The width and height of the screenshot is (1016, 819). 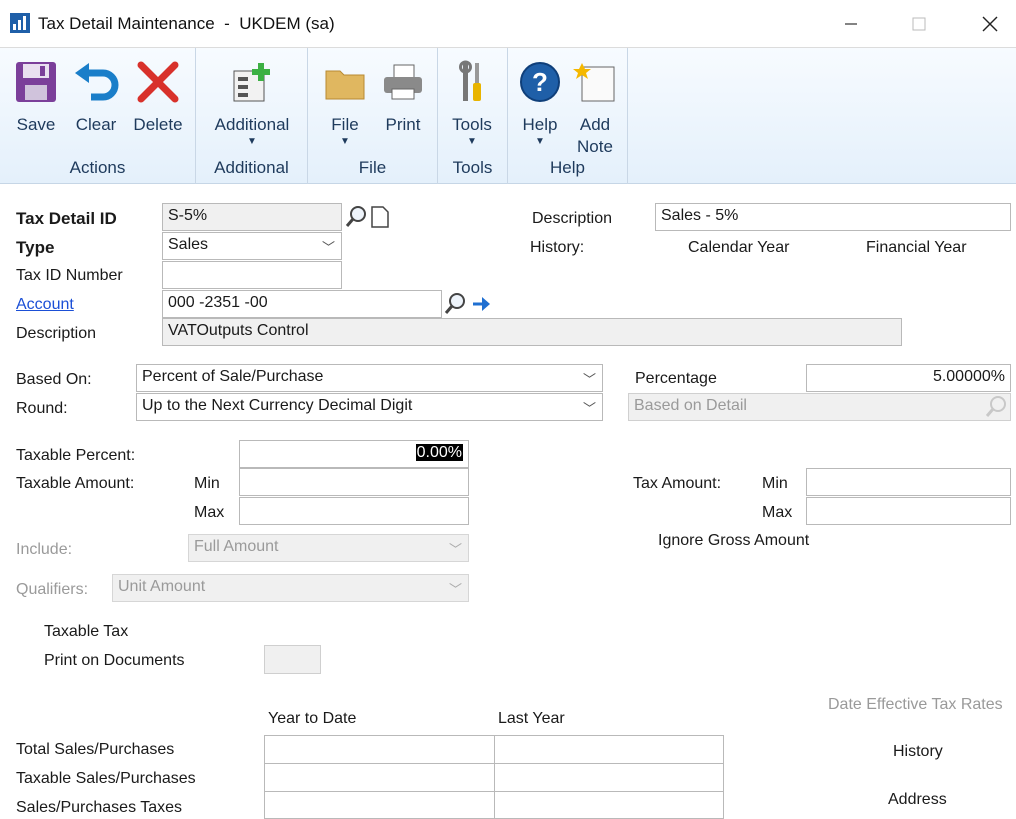 What do you see at coordinates (207, 483) in the screenshot?
I see `min-label: Min` at bounding box center [207, 483].